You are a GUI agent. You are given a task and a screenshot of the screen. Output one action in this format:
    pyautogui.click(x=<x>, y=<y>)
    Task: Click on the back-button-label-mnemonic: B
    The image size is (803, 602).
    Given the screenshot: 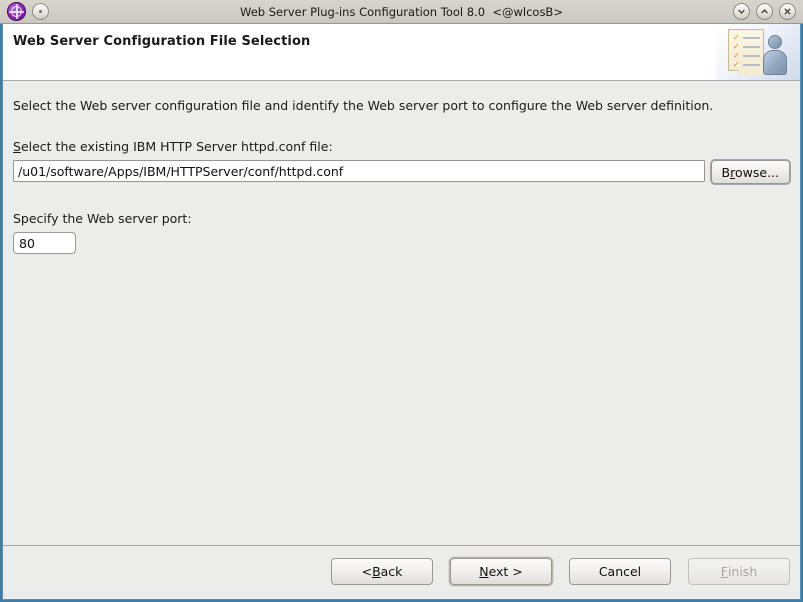 What is the action you would take?
    pyautogui.click(x=376, y=571)
    